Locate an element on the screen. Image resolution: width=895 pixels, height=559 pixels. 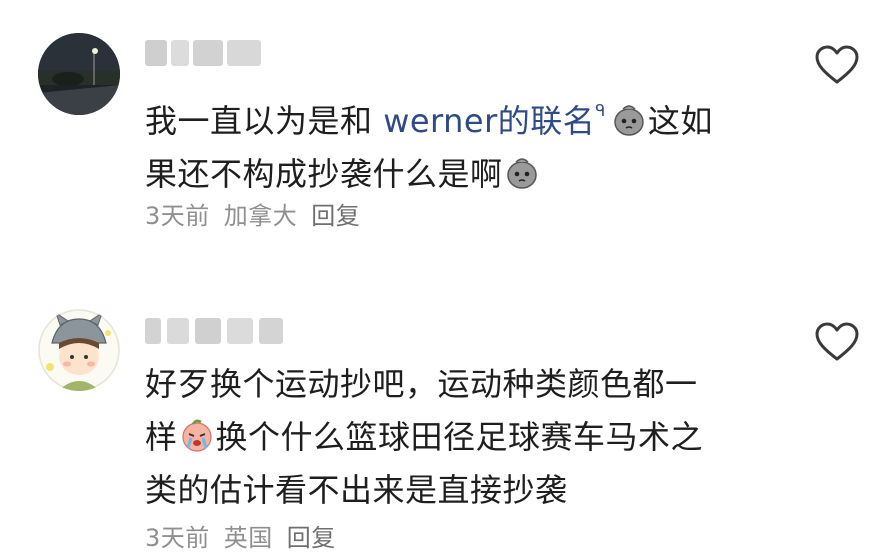
comment-location: 加拿大 is located at coordinates (260, 216).